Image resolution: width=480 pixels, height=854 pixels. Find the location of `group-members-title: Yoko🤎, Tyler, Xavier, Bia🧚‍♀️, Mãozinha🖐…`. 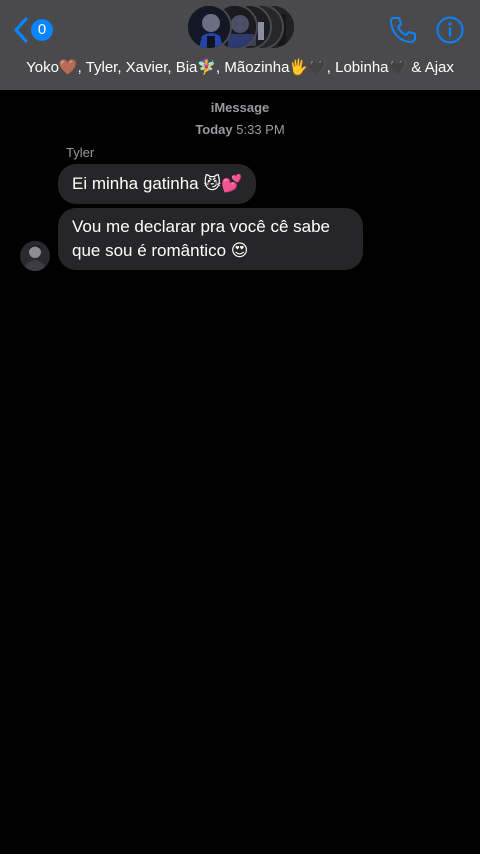

group-members-title: Yoko🤎, Tyler, Xavier, Bia🧚‍♀️, Mãozinha🖐… is located at coordinates (240, 67).